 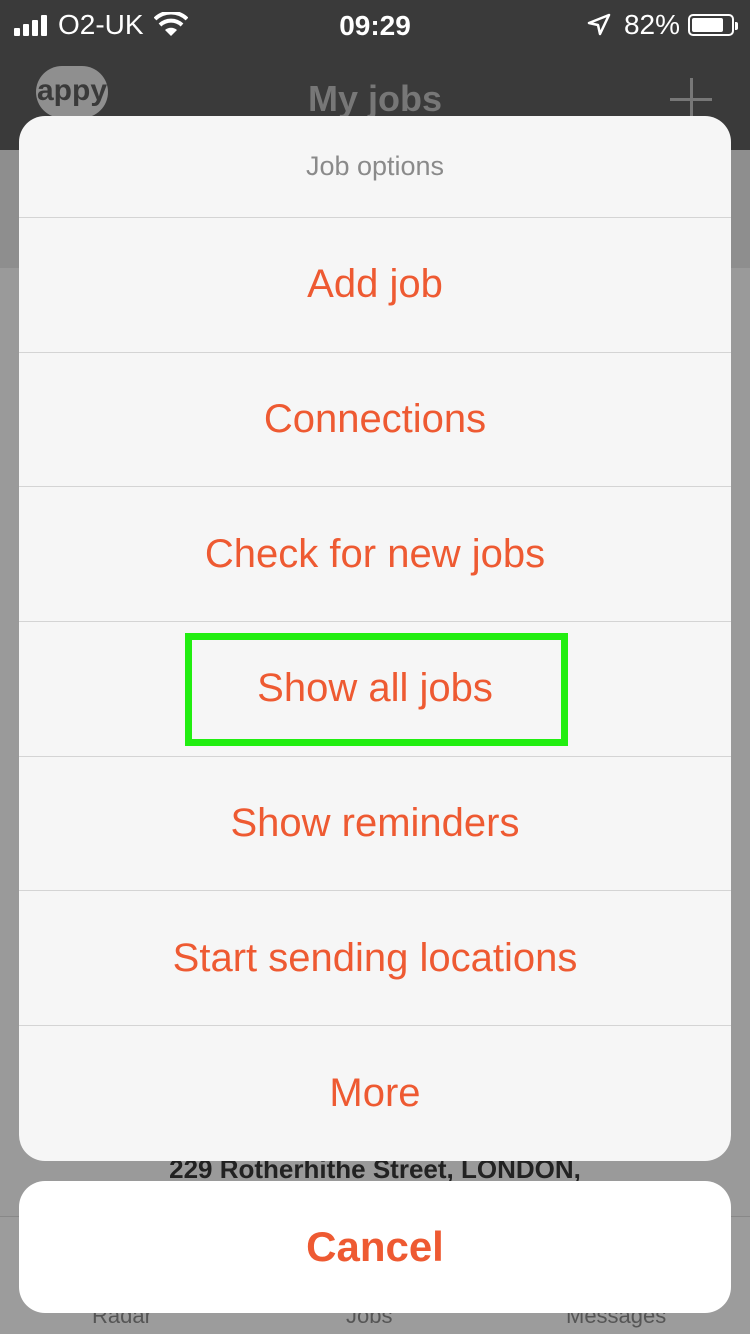 I want to click on action-sheet-title: Job options, so click(x=375, y=167).